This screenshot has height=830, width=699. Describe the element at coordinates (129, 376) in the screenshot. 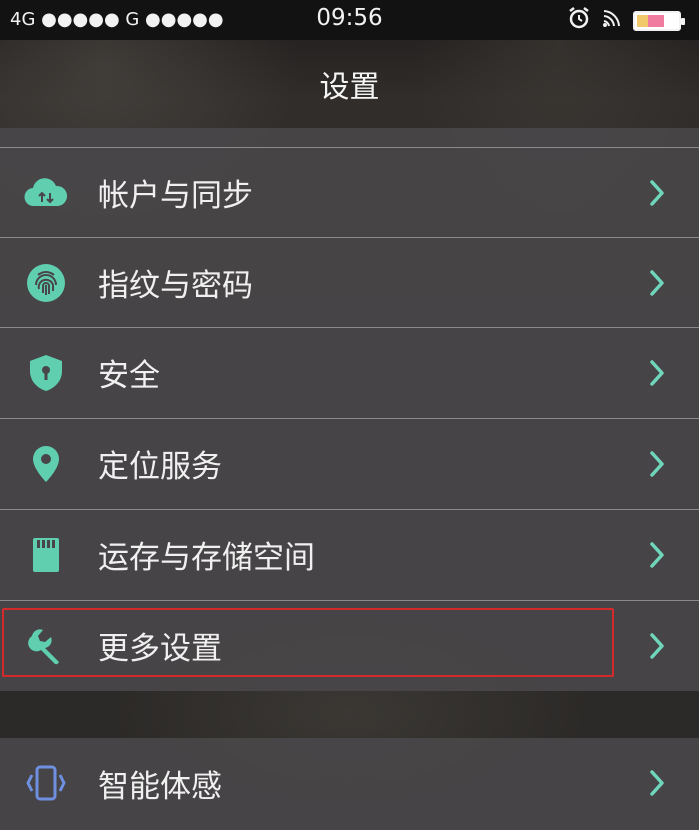

I see `settings-item-label: 安全` at that location.